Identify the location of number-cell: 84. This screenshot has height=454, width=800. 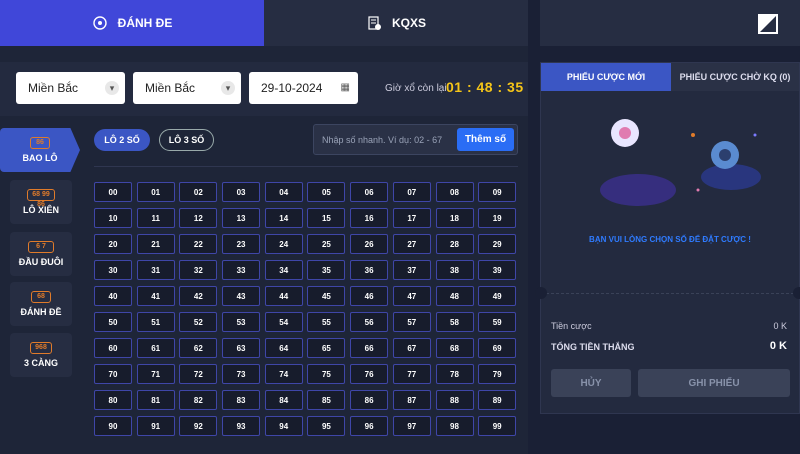
(283, 400).